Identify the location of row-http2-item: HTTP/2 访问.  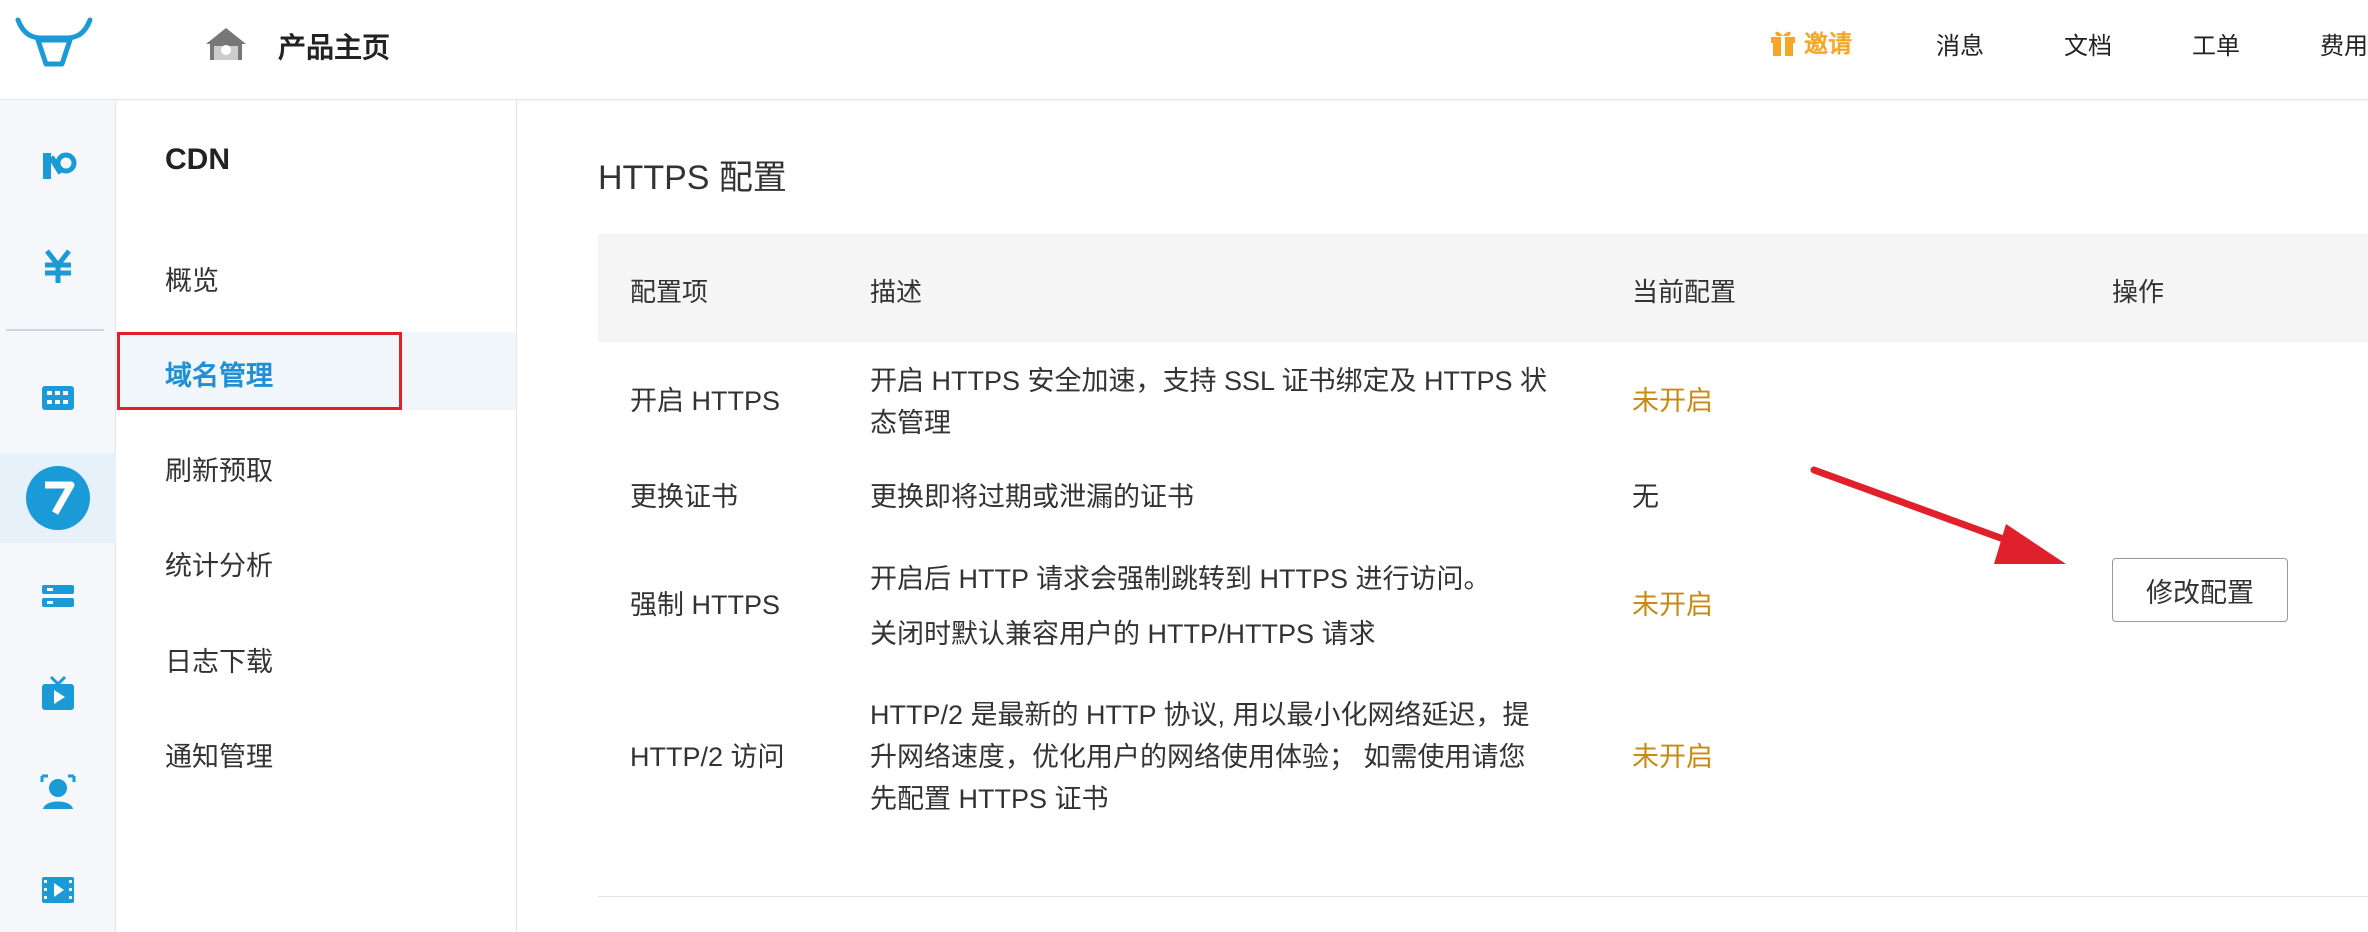
(707, 757).